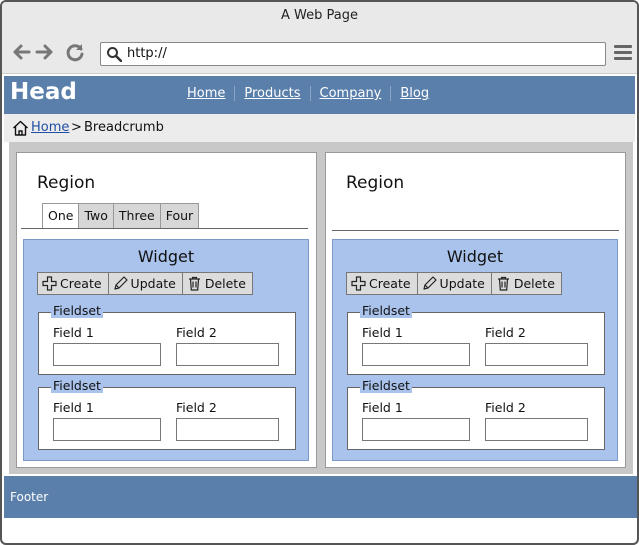 The width and height of the screenshot is (639, 545). Describe the element at coordinates (43, 92) in the screenshot. I see `site-logo: Head` at that location.